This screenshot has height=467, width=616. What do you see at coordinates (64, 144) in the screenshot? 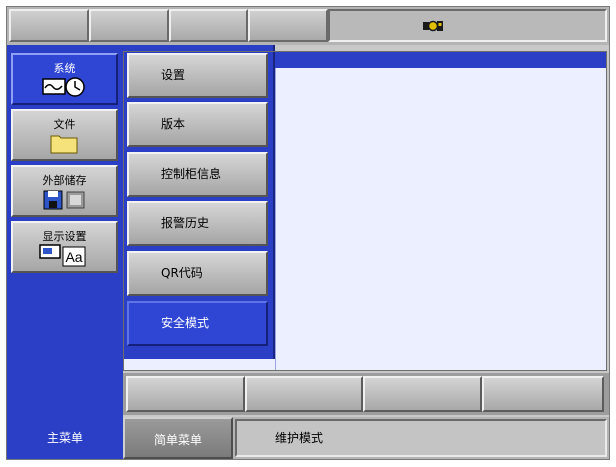
I see `folder-icon` at bounding box center [64, 144].